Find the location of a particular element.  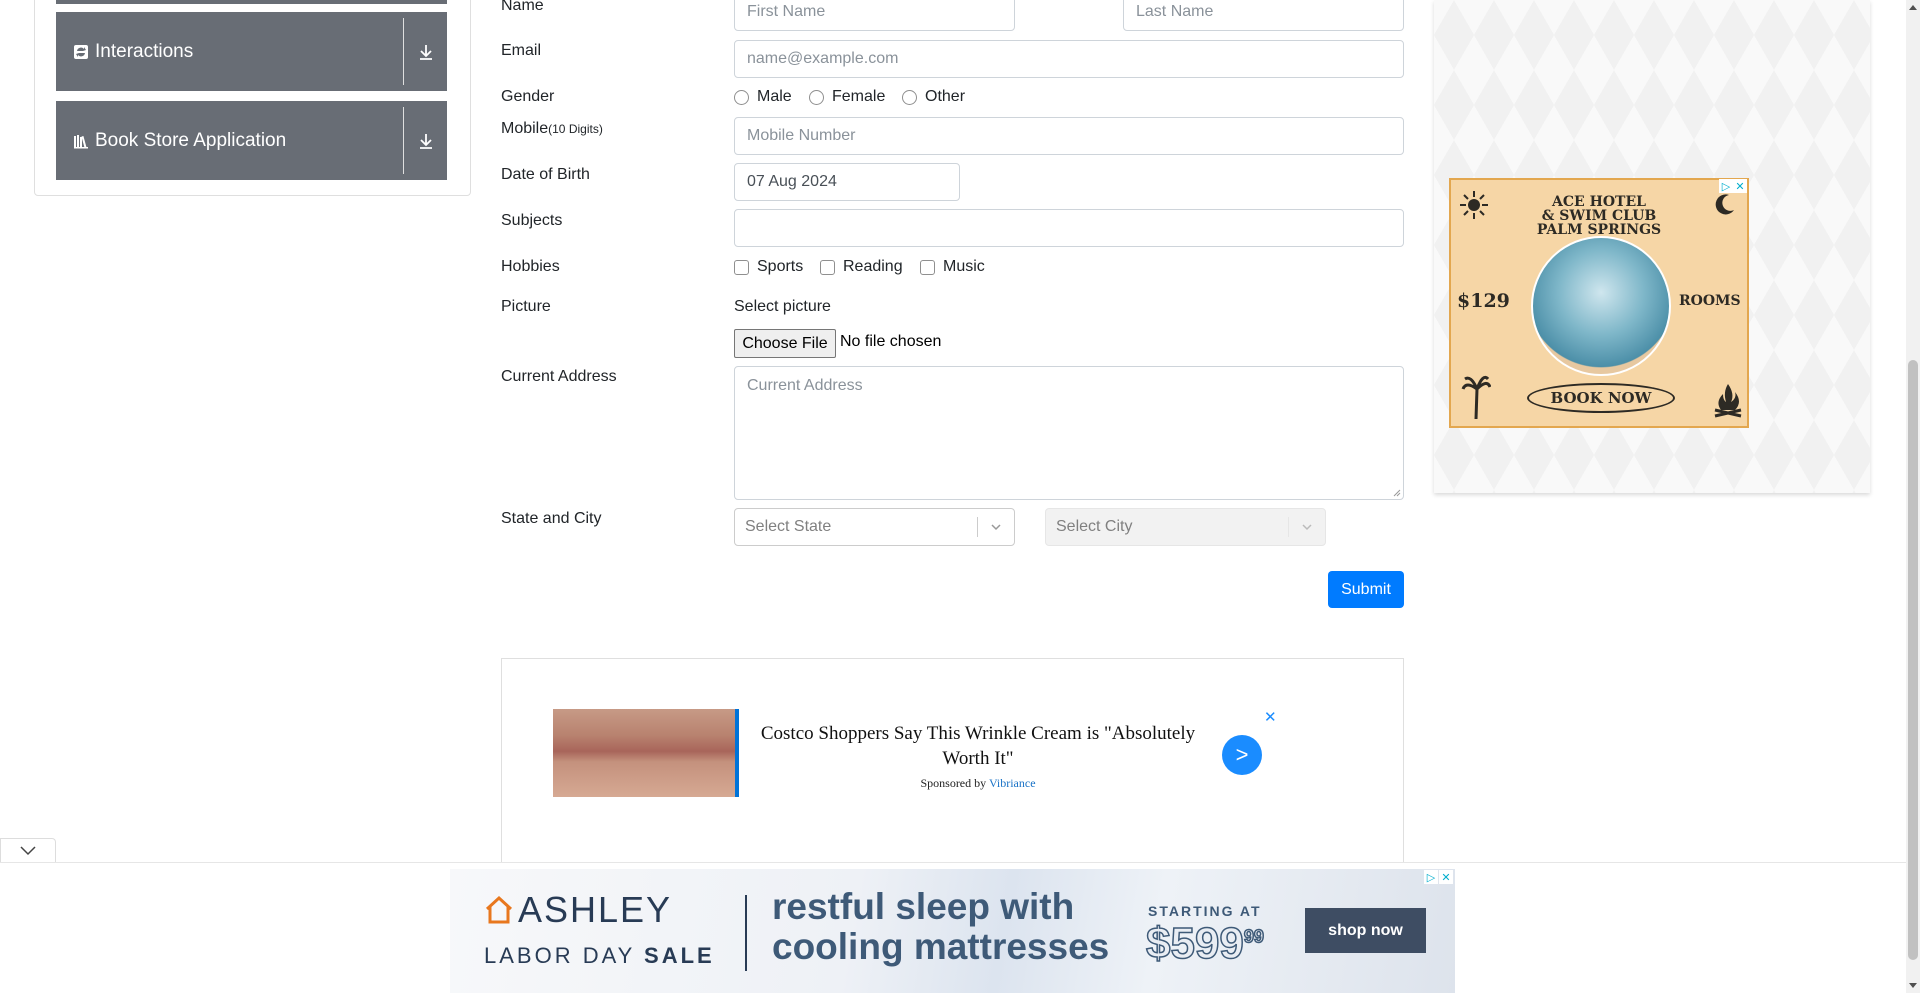

ashley-headline: restful sleep with cooling mattresses is located at coordinates (940, 927).